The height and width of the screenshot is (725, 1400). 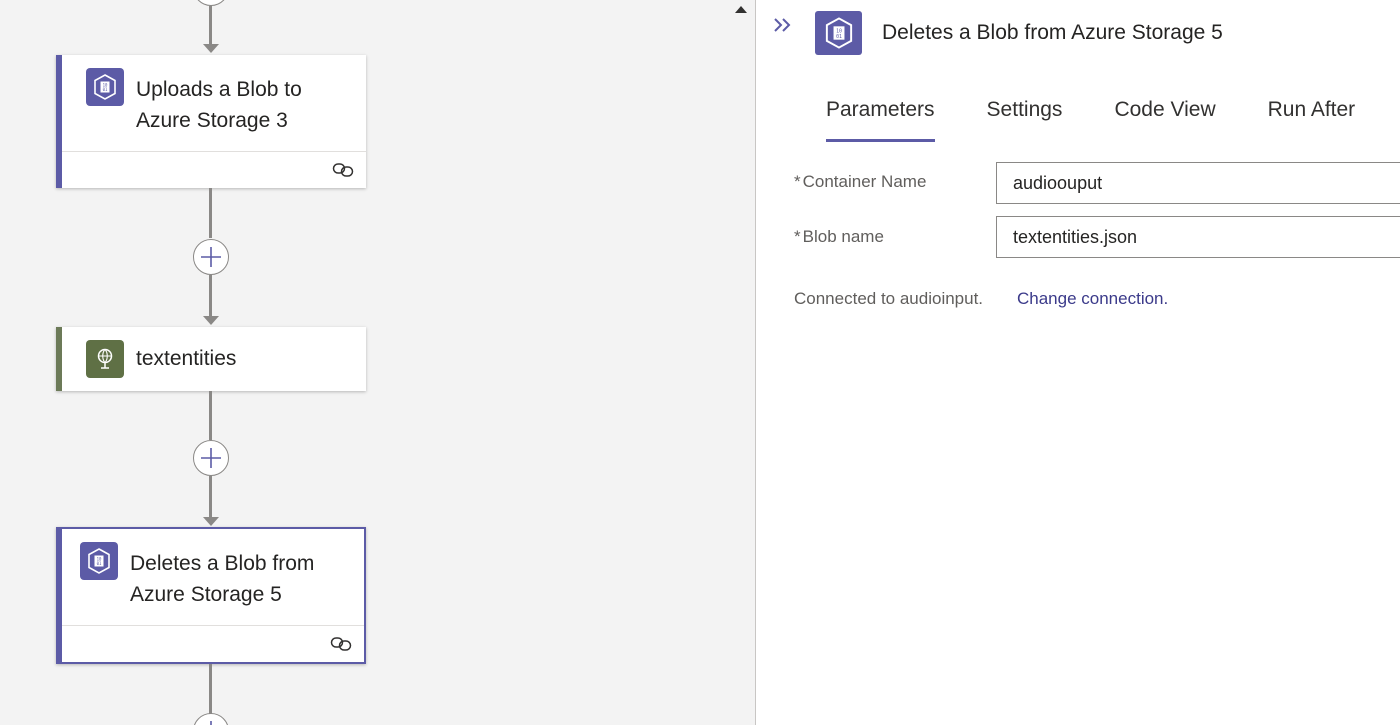 I want to click on blob-name-input: textentities.json, so click(x=1198, y=237).